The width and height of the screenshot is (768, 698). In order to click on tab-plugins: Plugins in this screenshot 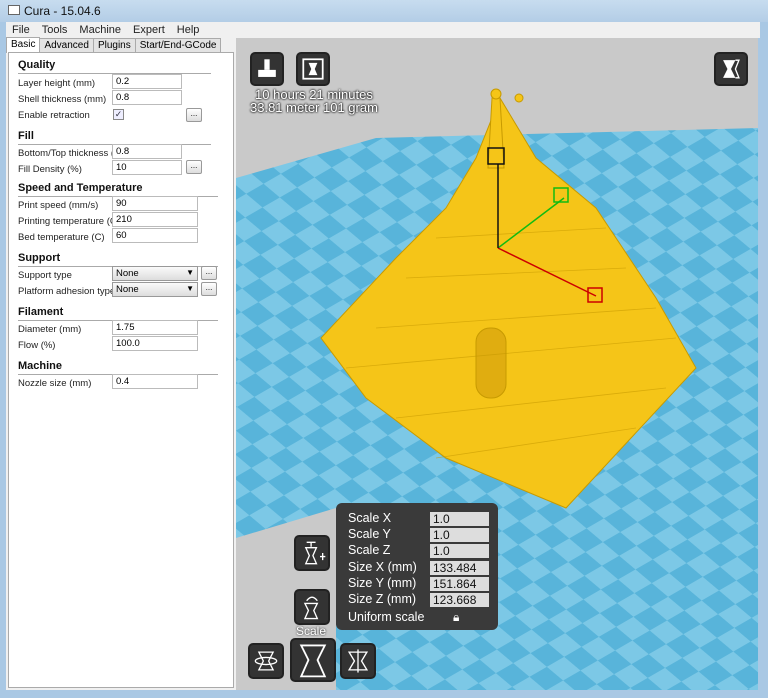, I will do `click(114, 45)`.